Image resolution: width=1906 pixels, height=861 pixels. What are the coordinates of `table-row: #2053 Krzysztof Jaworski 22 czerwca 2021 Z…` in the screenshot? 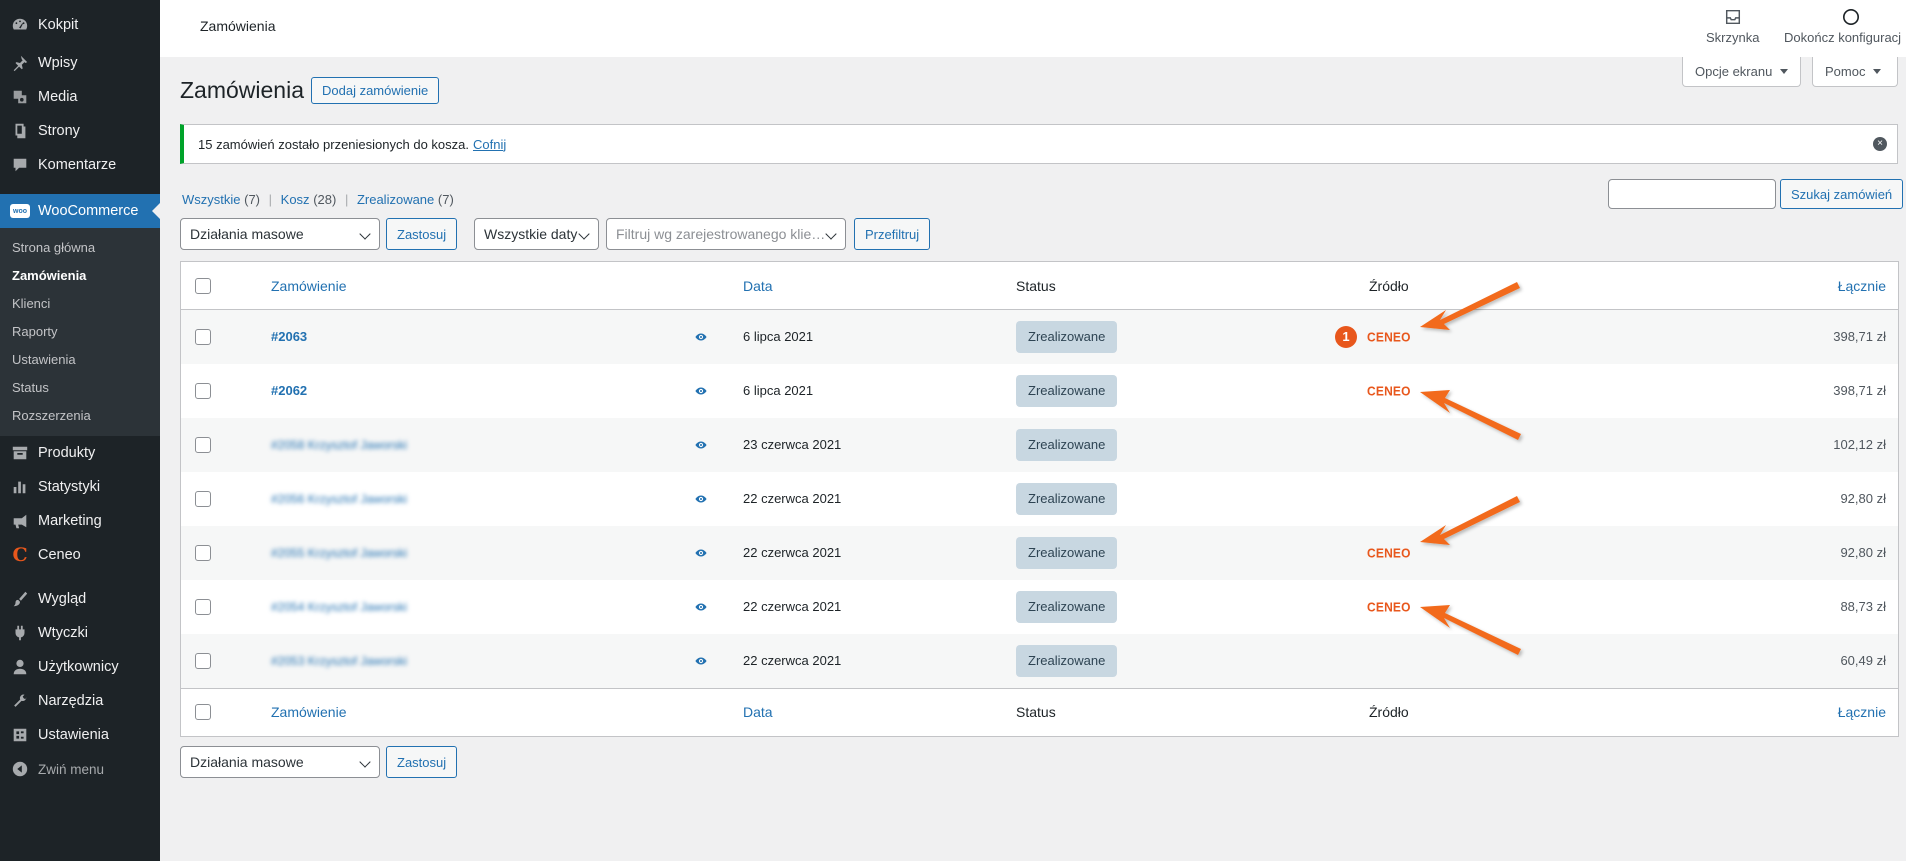 It's located at (1039, 661).